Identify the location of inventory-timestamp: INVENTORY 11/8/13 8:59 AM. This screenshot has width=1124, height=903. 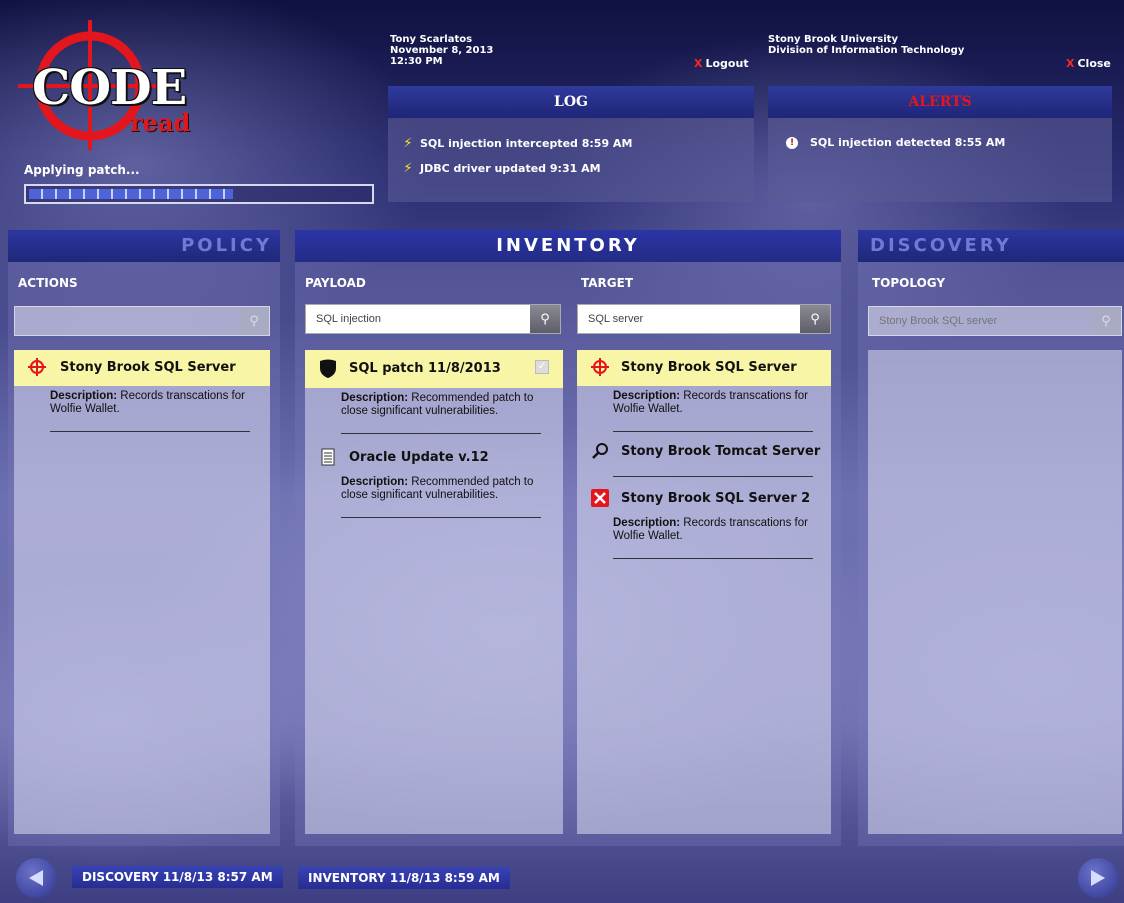
(404, 878).